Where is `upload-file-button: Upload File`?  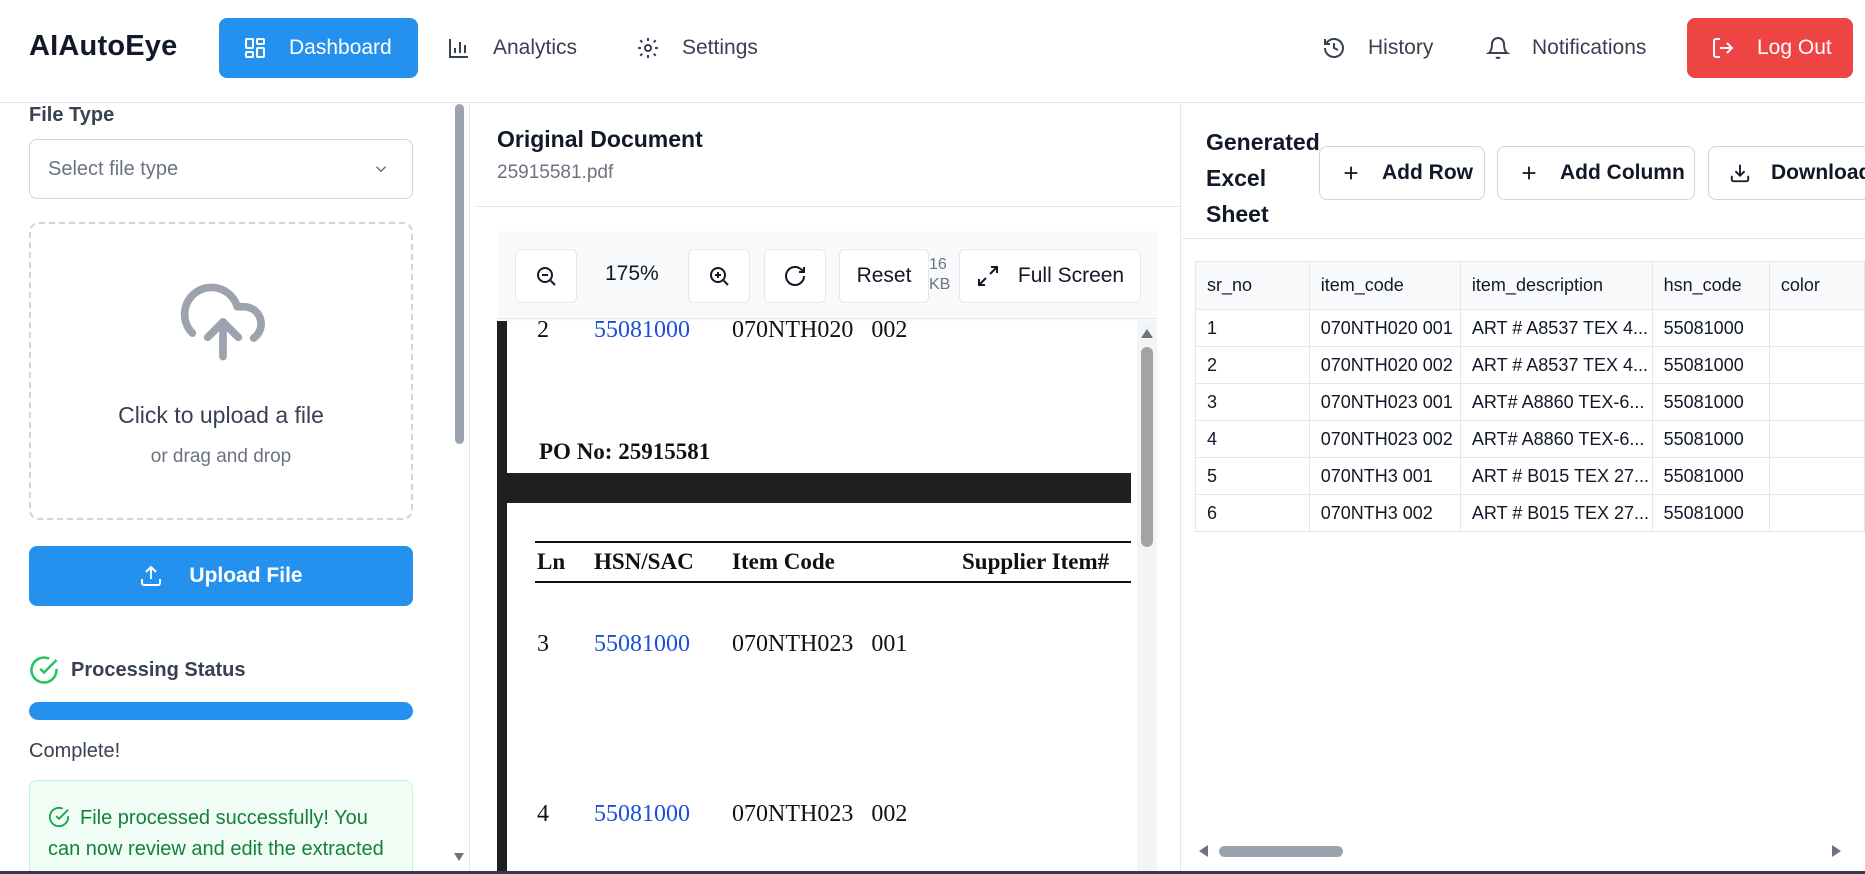
upload-file-button: Upload File is located at coordinates (221, 576).